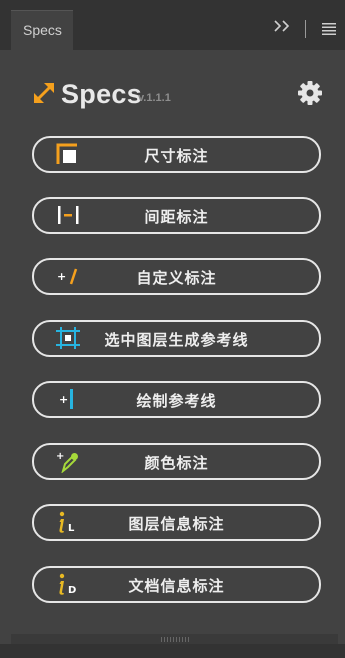  I want to click on size-annotation-button: 尺寸标注, so click(176, 154).